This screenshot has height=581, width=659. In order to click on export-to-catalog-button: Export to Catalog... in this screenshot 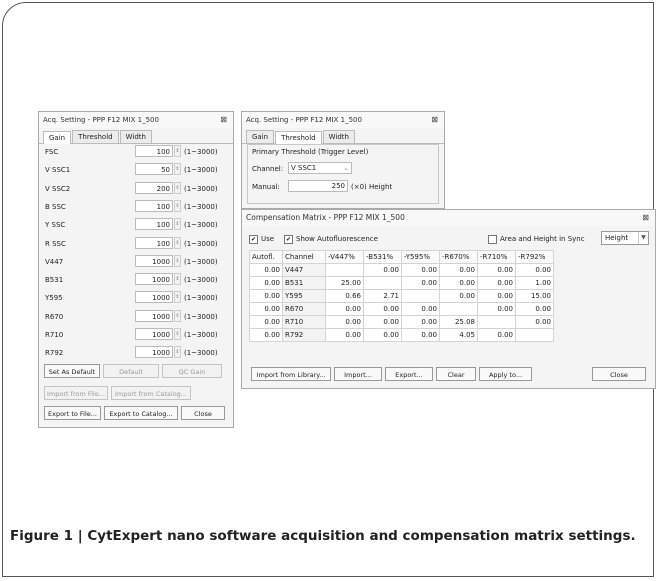, I will do `click(141, 413)`.